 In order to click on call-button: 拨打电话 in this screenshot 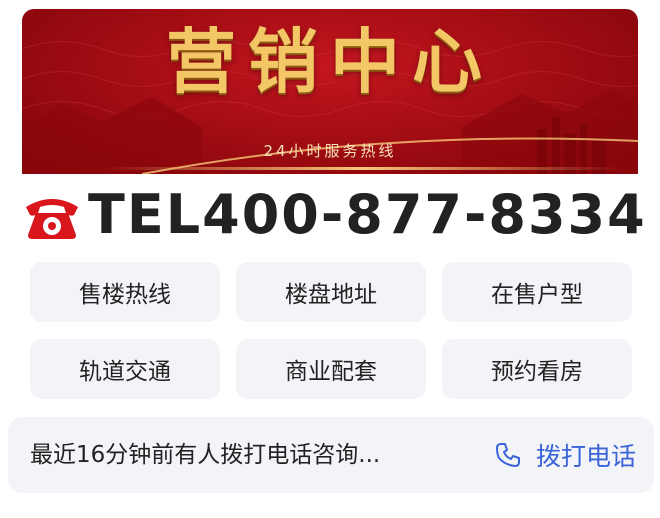, I will do `click(565, 455)`.